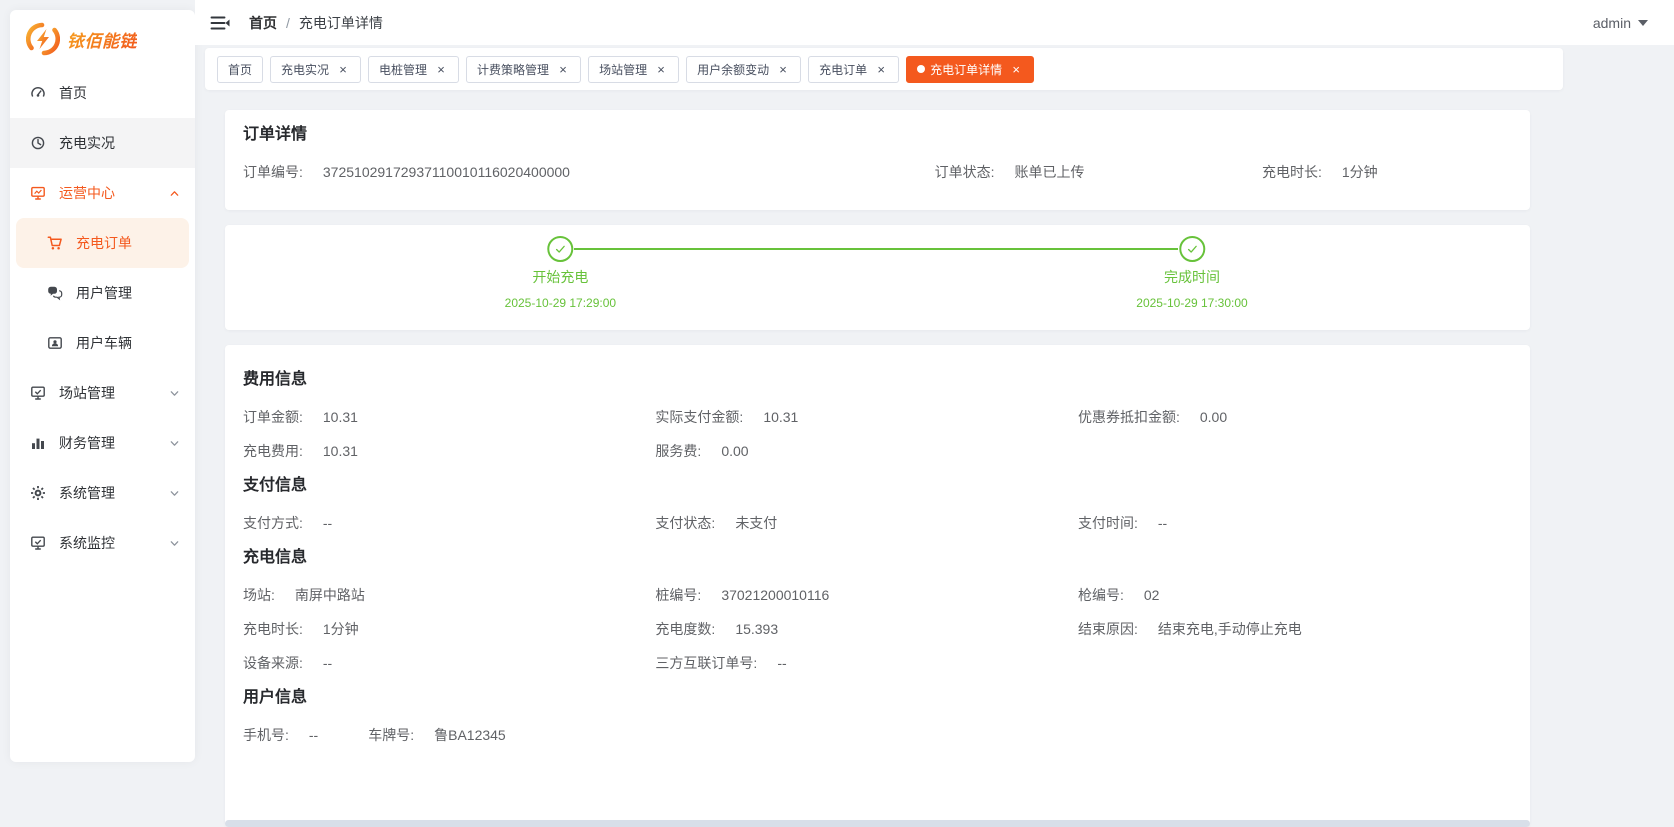 The image size is (1674, 827). Describe the element at coordinates (744, 69) in the screenshot. I see `tab-balance-changes: 用户余额变动 ×` at that location.